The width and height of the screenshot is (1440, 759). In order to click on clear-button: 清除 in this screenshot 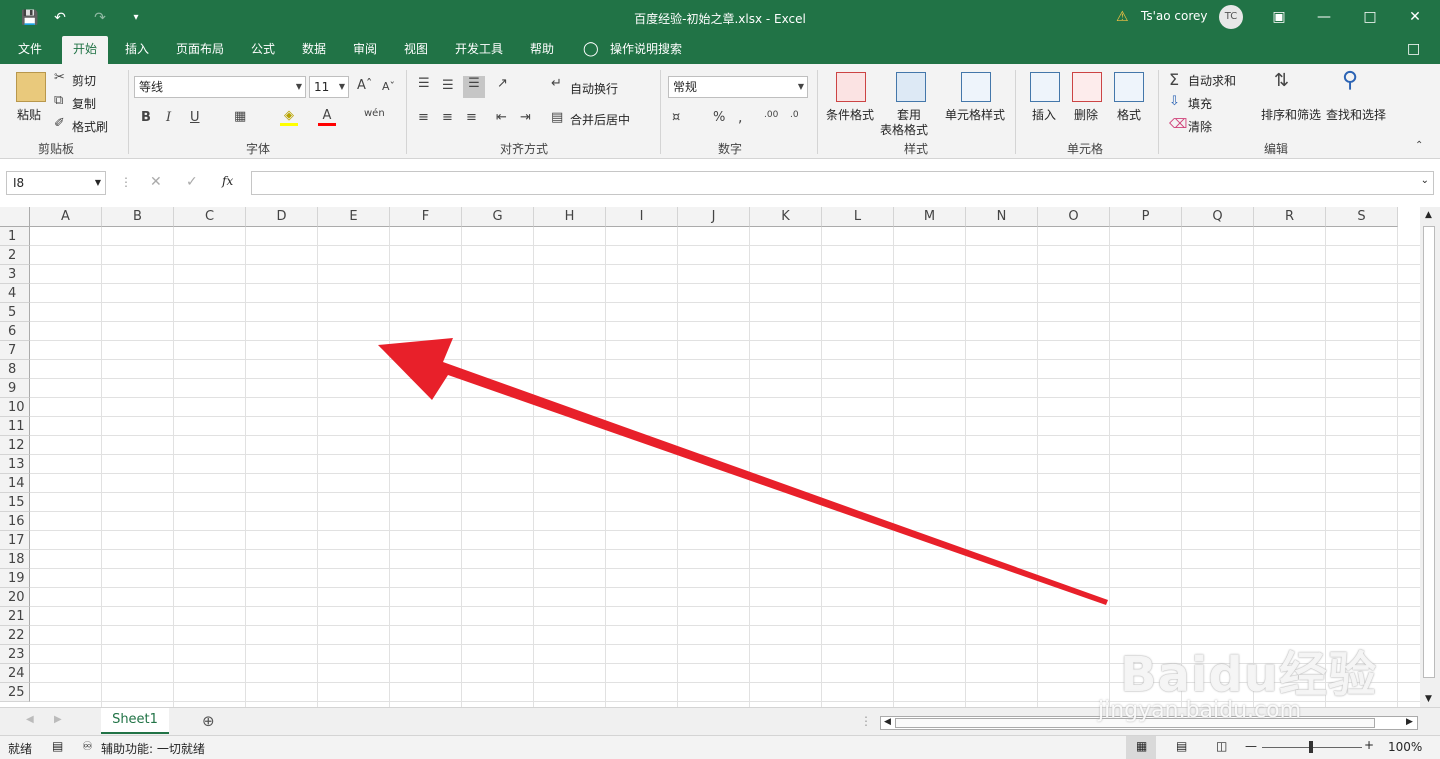, I will do `click(1200, 126)`.